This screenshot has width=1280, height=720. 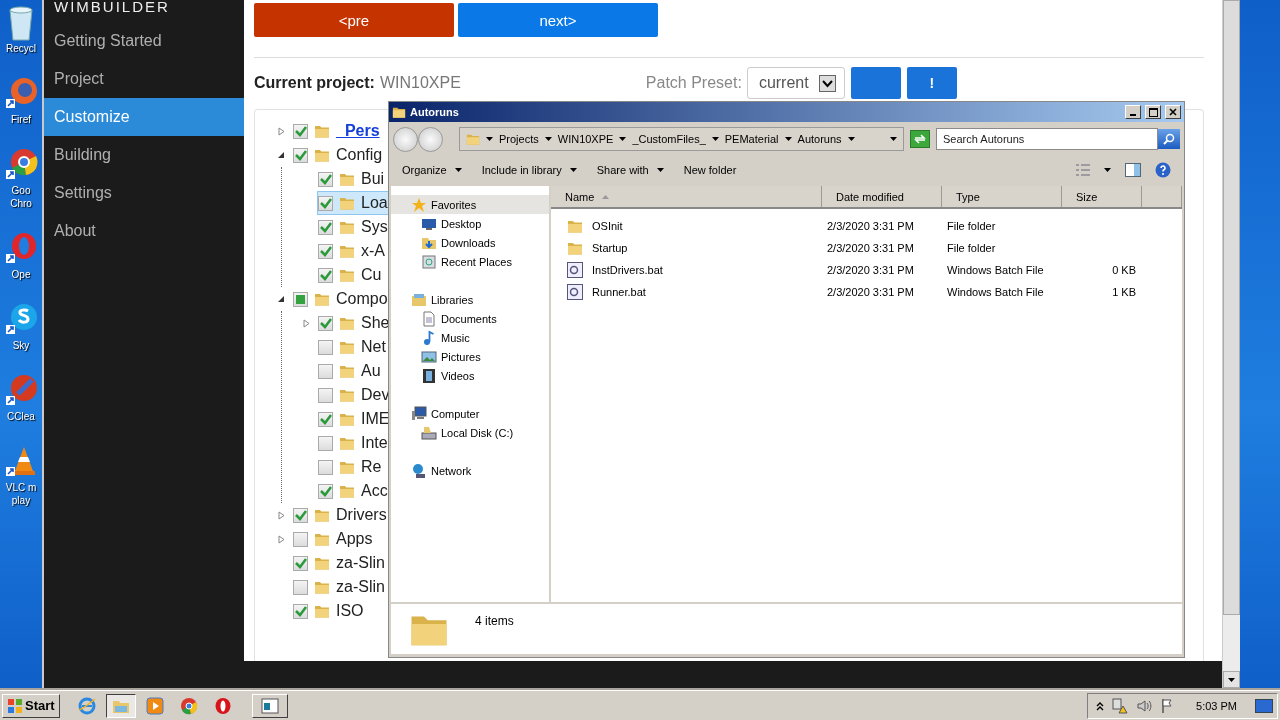 What do you see at coordinates (373, 347) in the screenshot?
I see `tree-label: Net` at bounding box center [373, 347].